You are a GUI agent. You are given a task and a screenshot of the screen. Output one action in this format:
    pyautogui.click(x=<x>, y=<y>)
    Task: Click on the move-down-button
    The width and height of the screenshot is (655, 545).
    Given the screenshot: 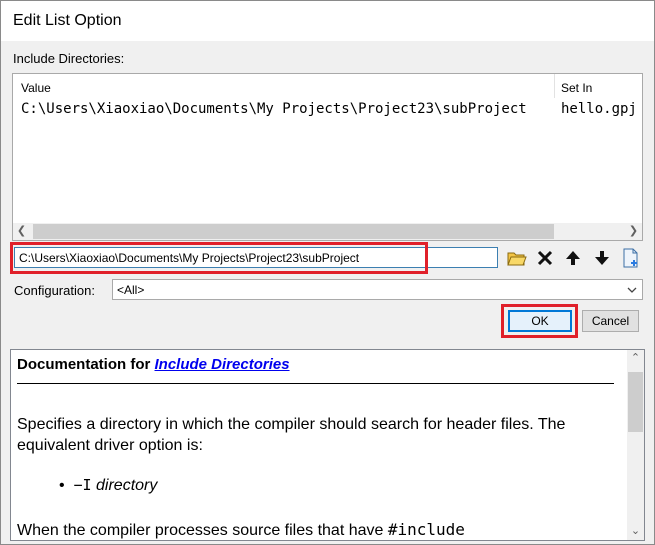 What is the action you would take?
    pyautogui.click(x=602, y=258)
    